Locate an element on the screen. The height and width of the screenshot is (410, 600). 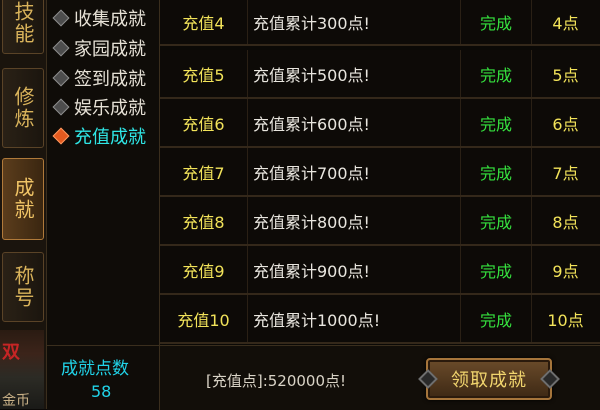
tab-achievements-label: 成就 is located at coordinates (23, 199).